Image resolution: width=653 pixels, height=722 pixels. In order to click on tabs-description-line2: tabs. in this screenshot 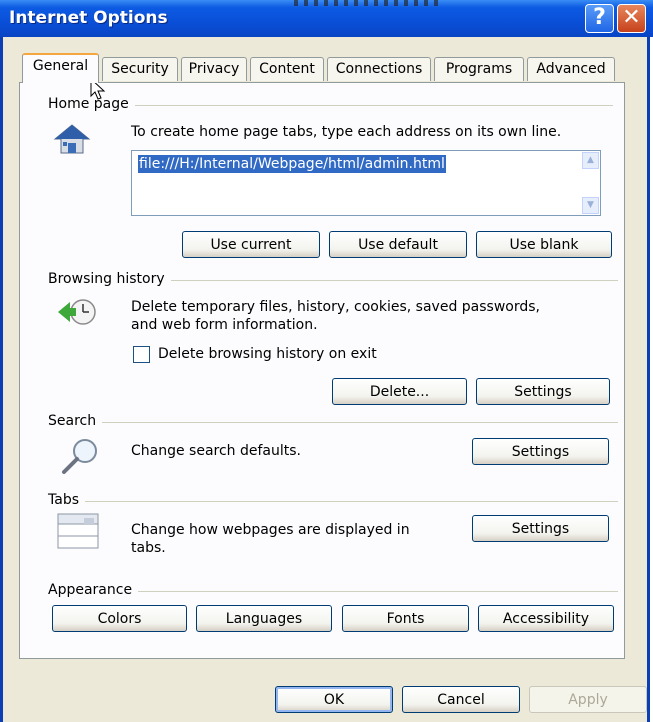, I will do `click(148, 548)`.